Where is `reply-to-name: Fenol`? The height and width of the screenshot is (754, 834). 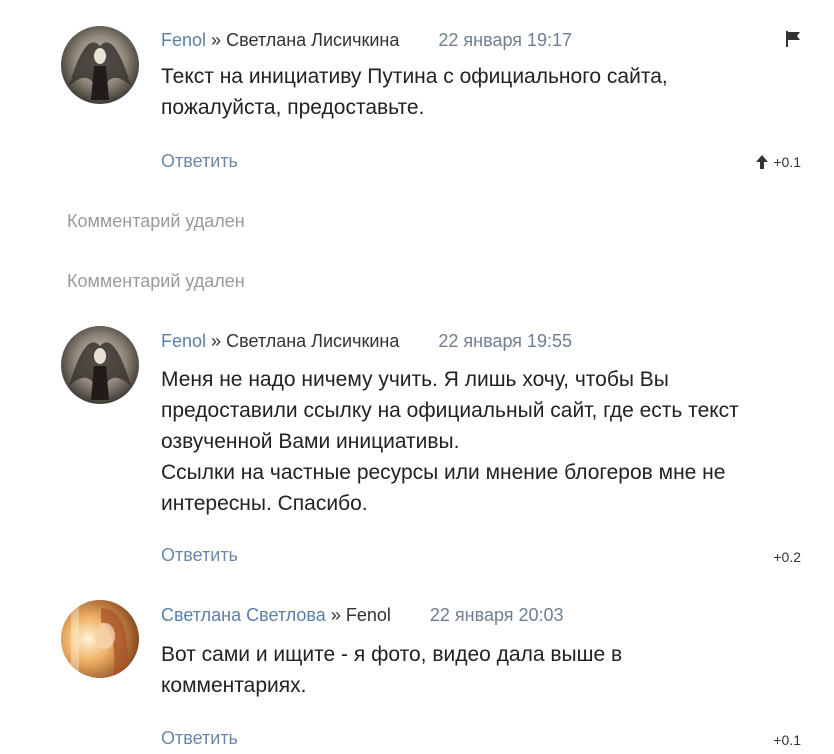
reply-to-name: Fenol is located at coordinates (368, 615).